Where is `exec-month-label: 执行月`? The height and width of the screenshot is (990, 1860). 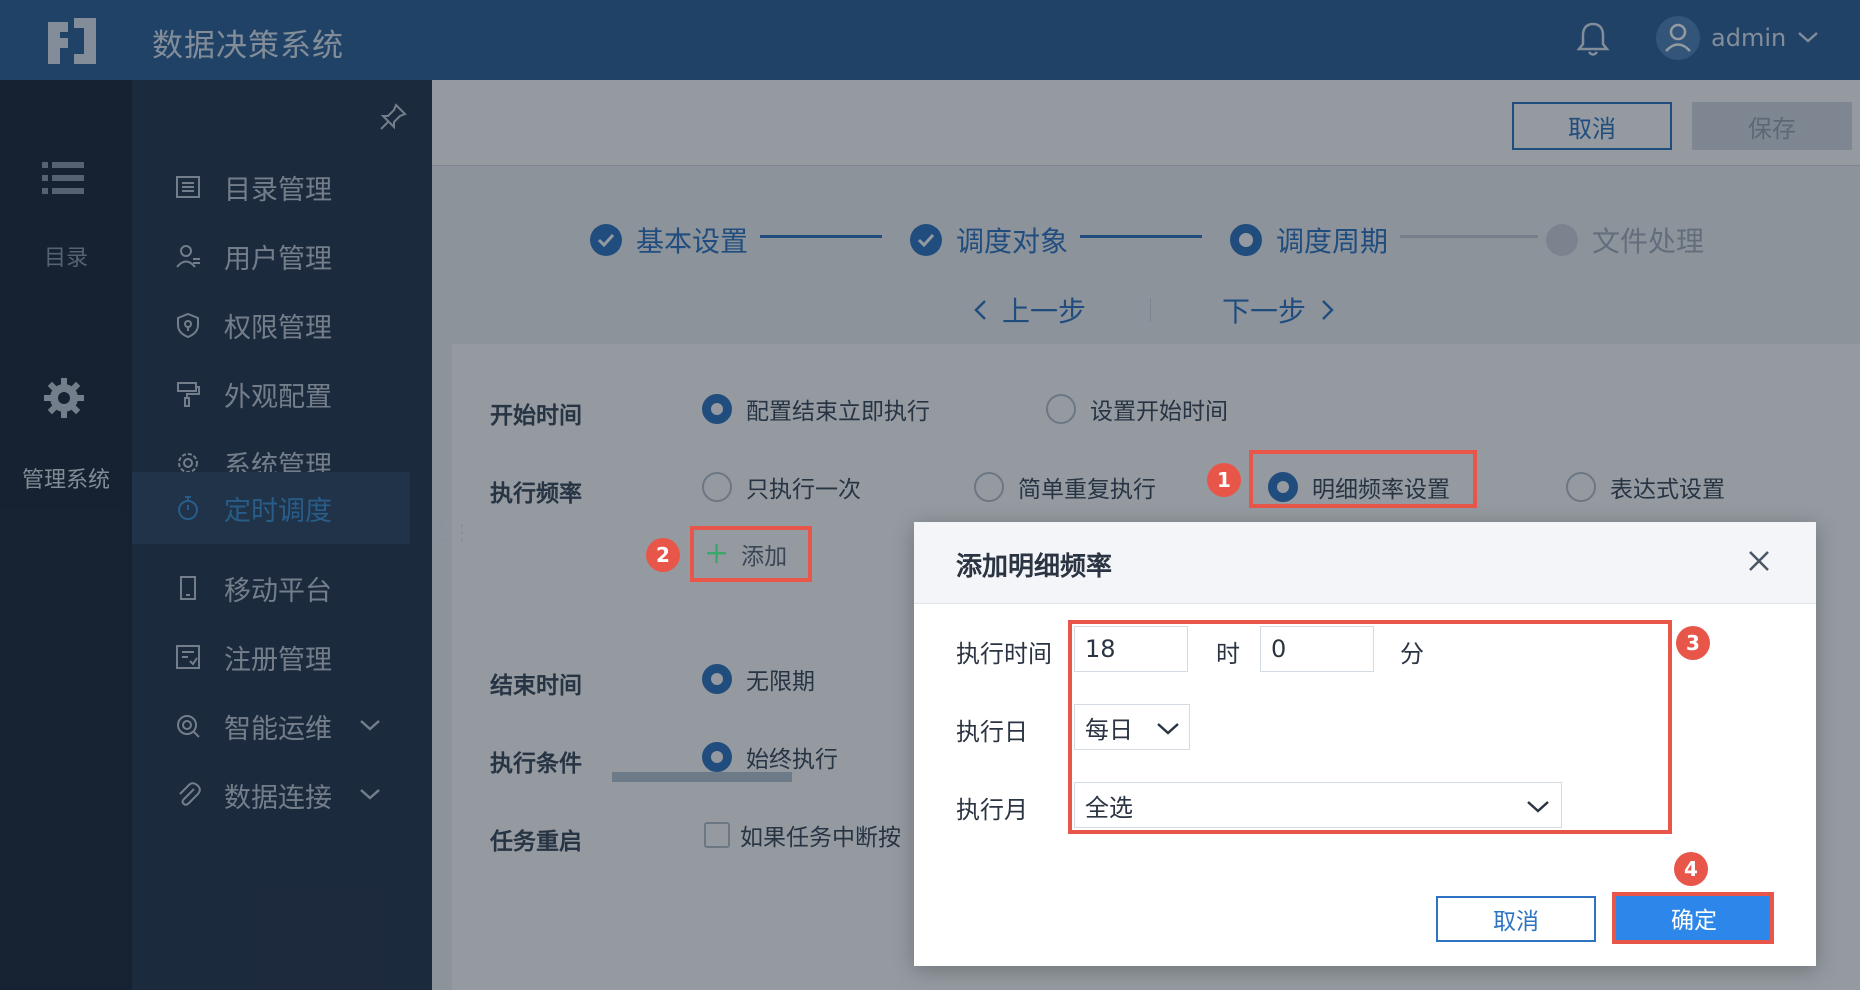 exec-month-label: 执行月 is located at coordinates (992, 810).